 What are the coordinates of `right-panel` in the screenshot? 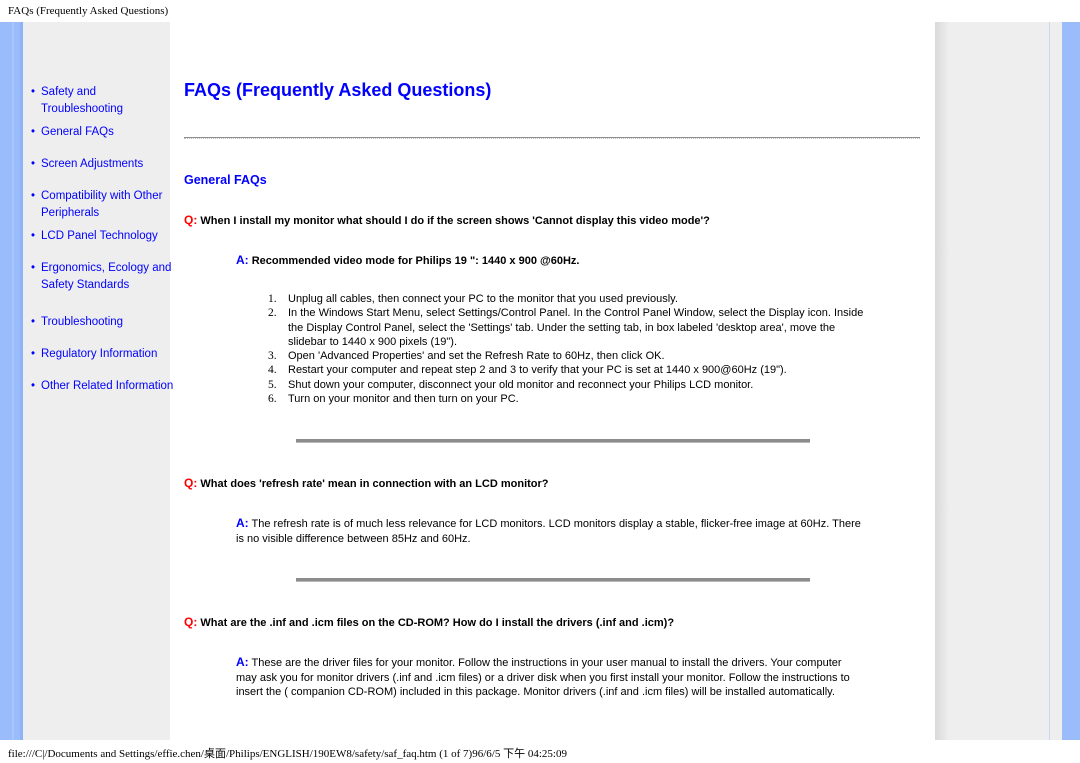 It's located at (1005, 381).